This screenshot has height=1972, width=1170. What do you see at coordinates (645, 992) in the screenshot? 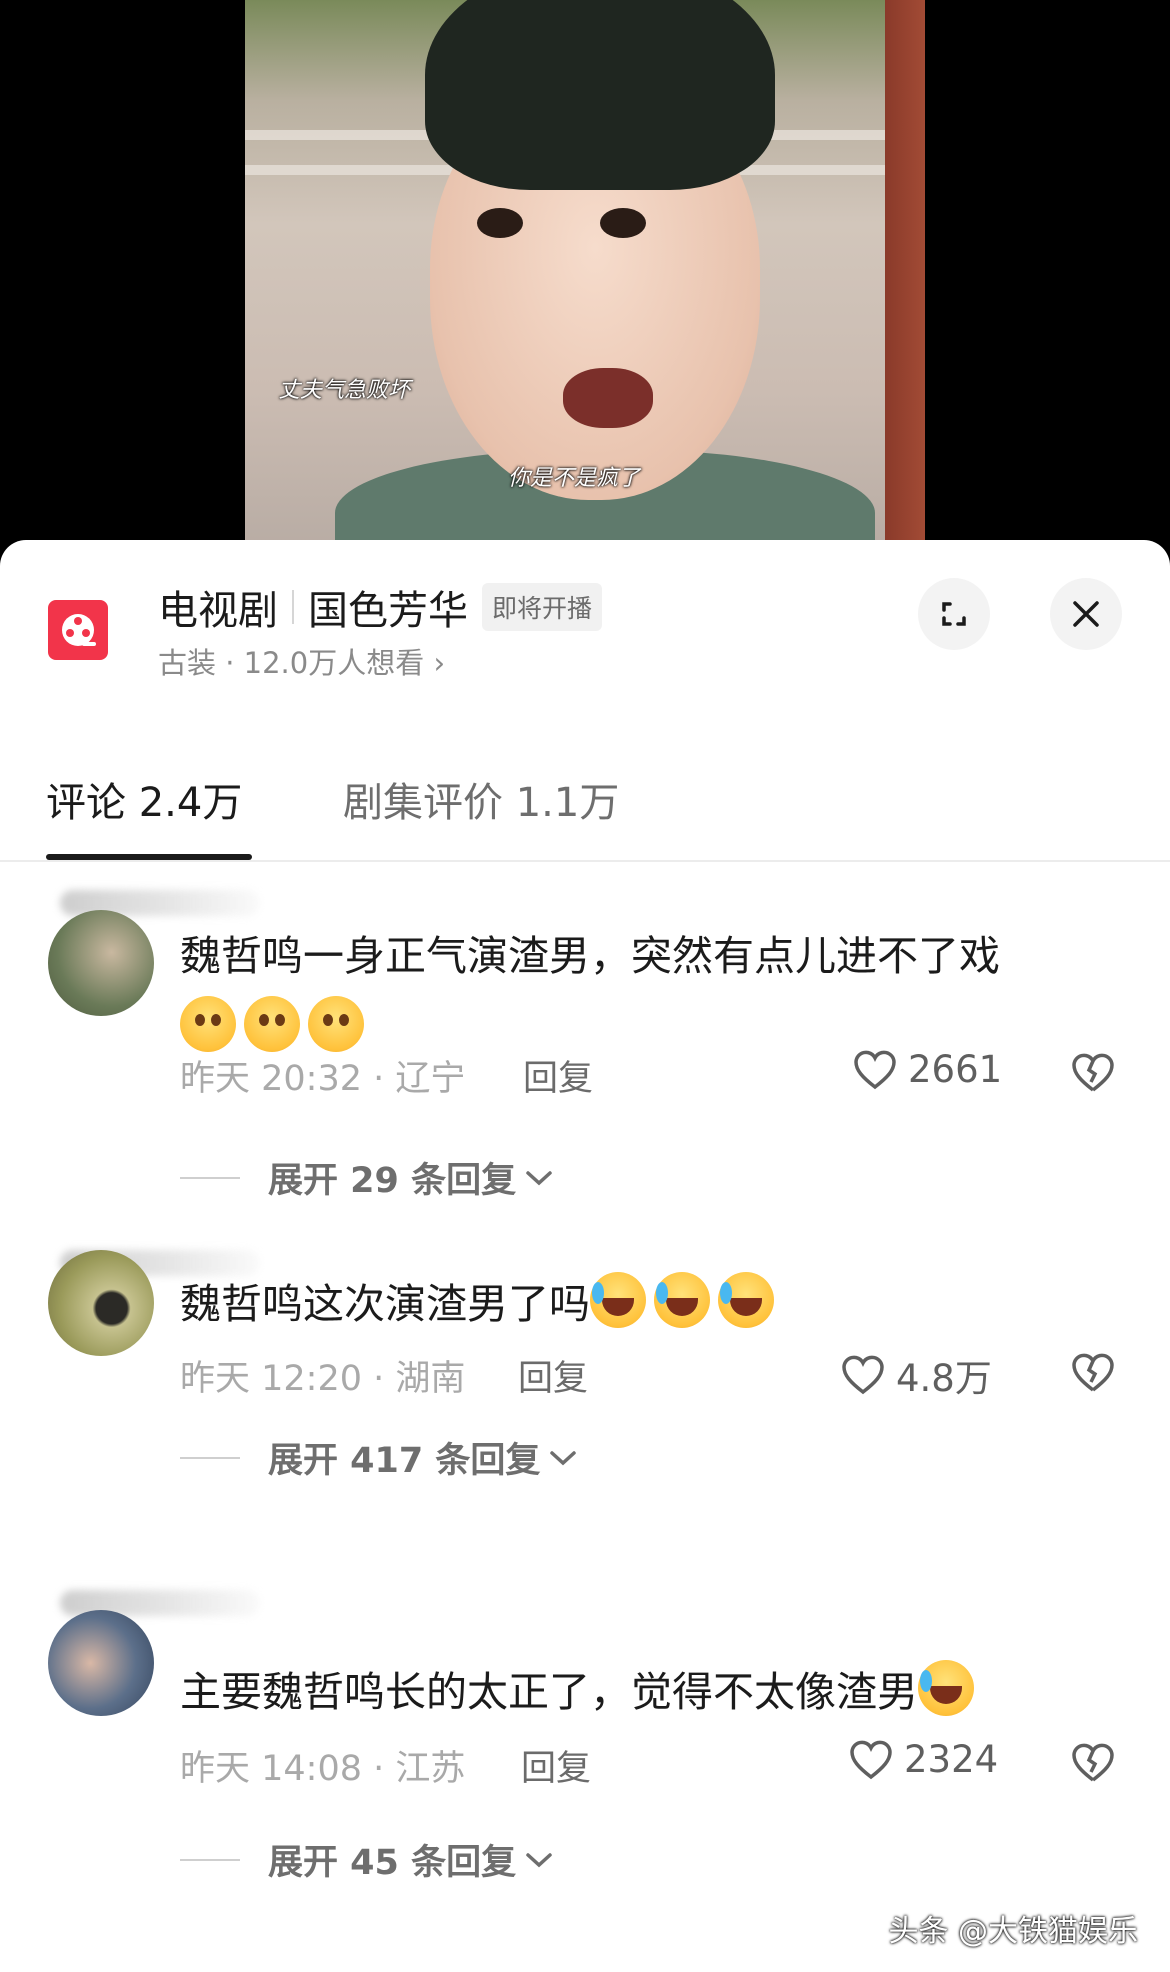
I see `comment-text: 魏哲鸣一身正气演渣男，突然有点儿进不了戏` at bounding box center [645, 992].